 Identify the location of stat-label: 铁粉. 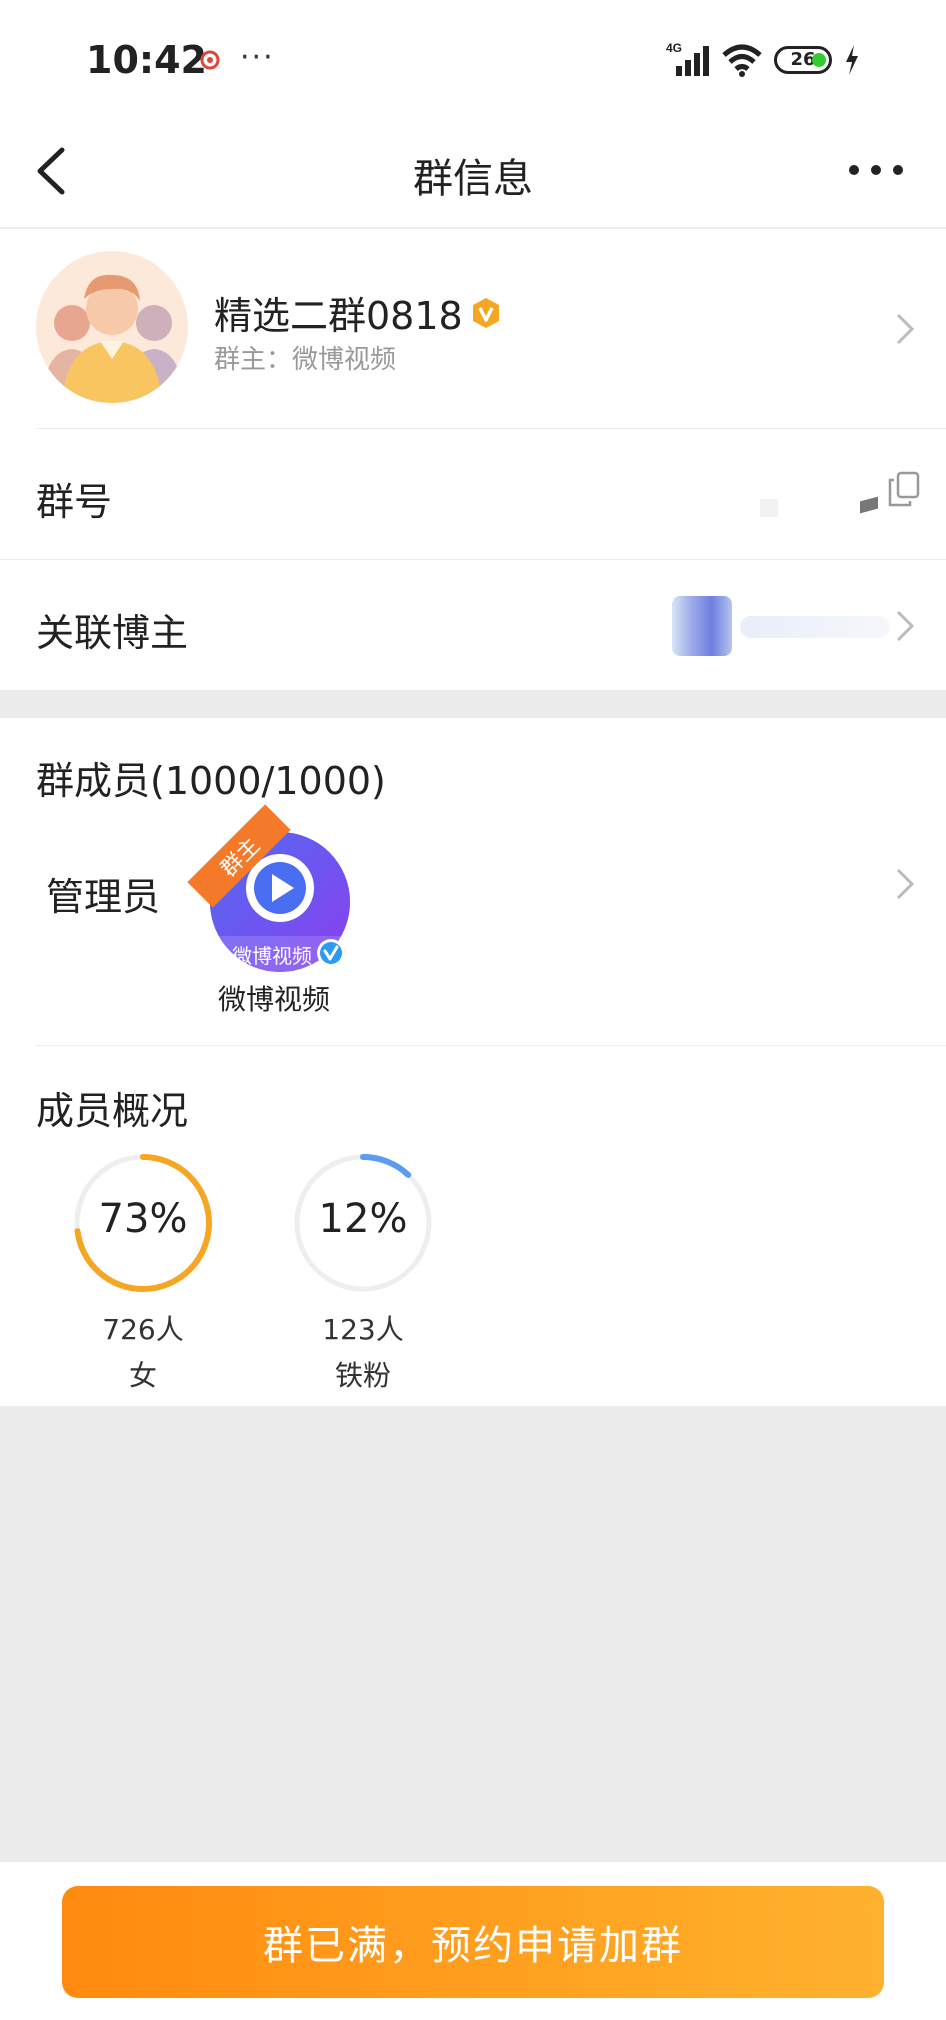
(362, 1375).